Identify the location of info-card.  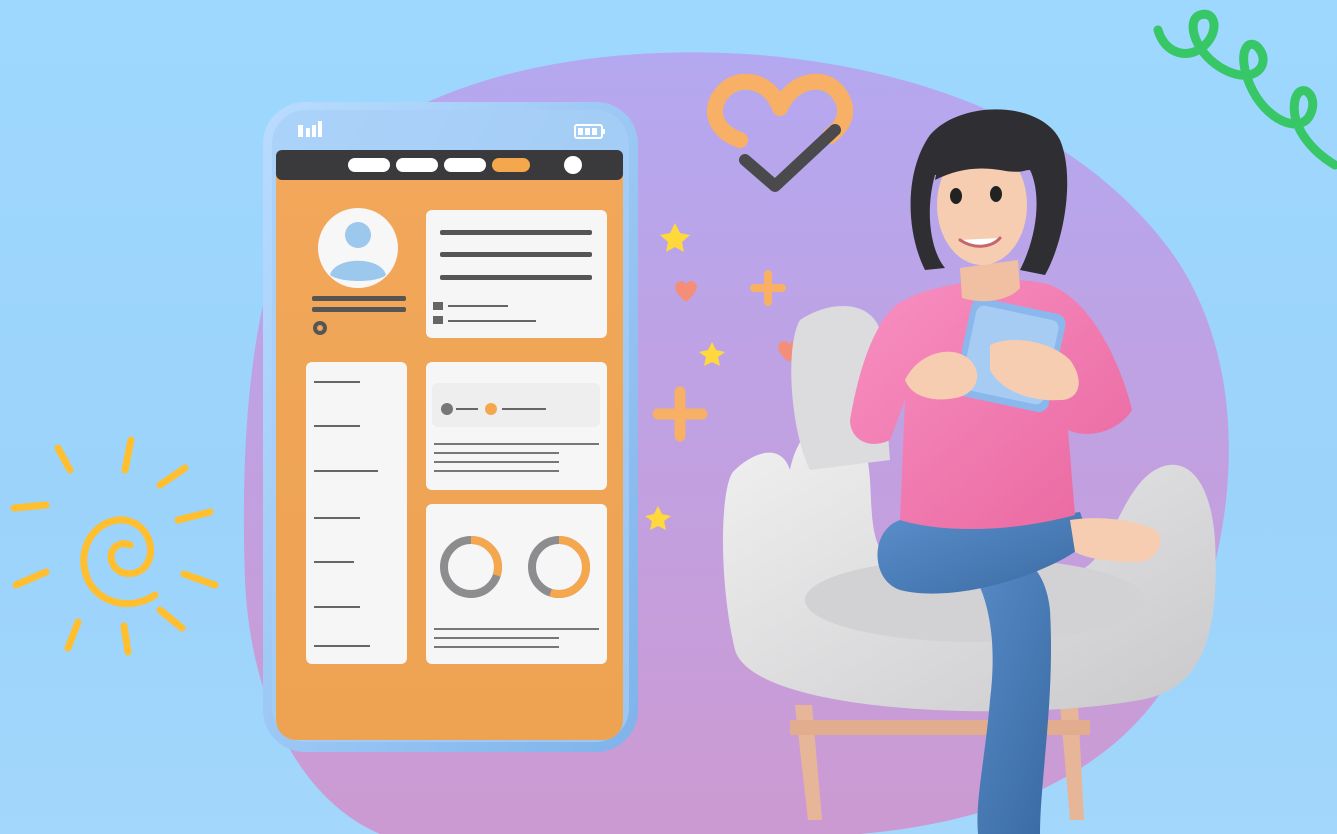
(516, 274).